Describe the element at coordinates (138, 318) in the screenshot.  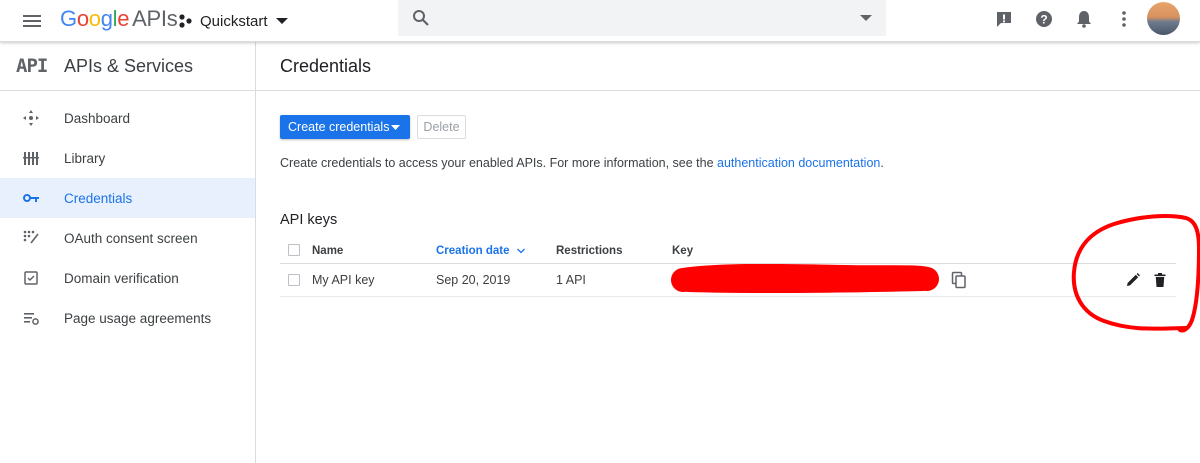
I see `sidebar-item-label: Page usage agreements` at that location.